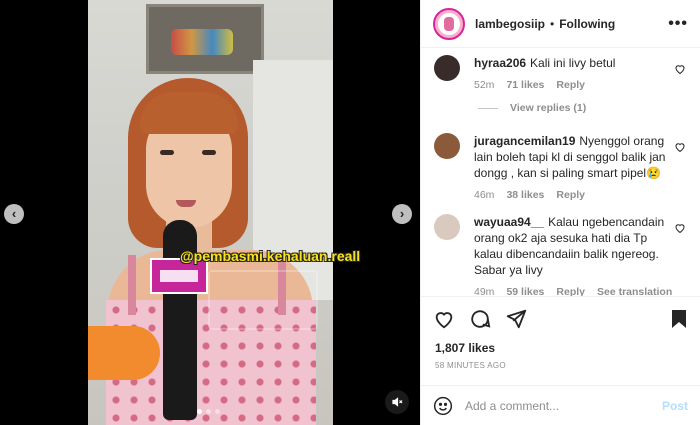 The height and width of the screenshot is (425, 700). I want to click on emoji-icon, so click(443, 406).